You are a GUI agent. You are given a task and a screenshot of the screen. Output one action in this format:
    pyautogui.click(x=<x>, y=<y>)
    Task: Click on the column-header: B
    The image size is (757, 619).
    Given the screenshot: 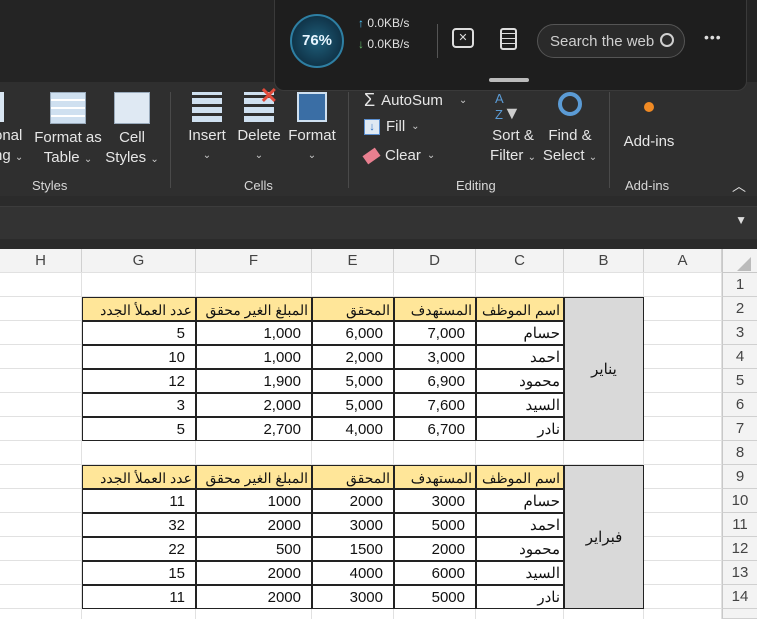 What is the action you would take?
    pyautogui.click(x=604, y=261)
    